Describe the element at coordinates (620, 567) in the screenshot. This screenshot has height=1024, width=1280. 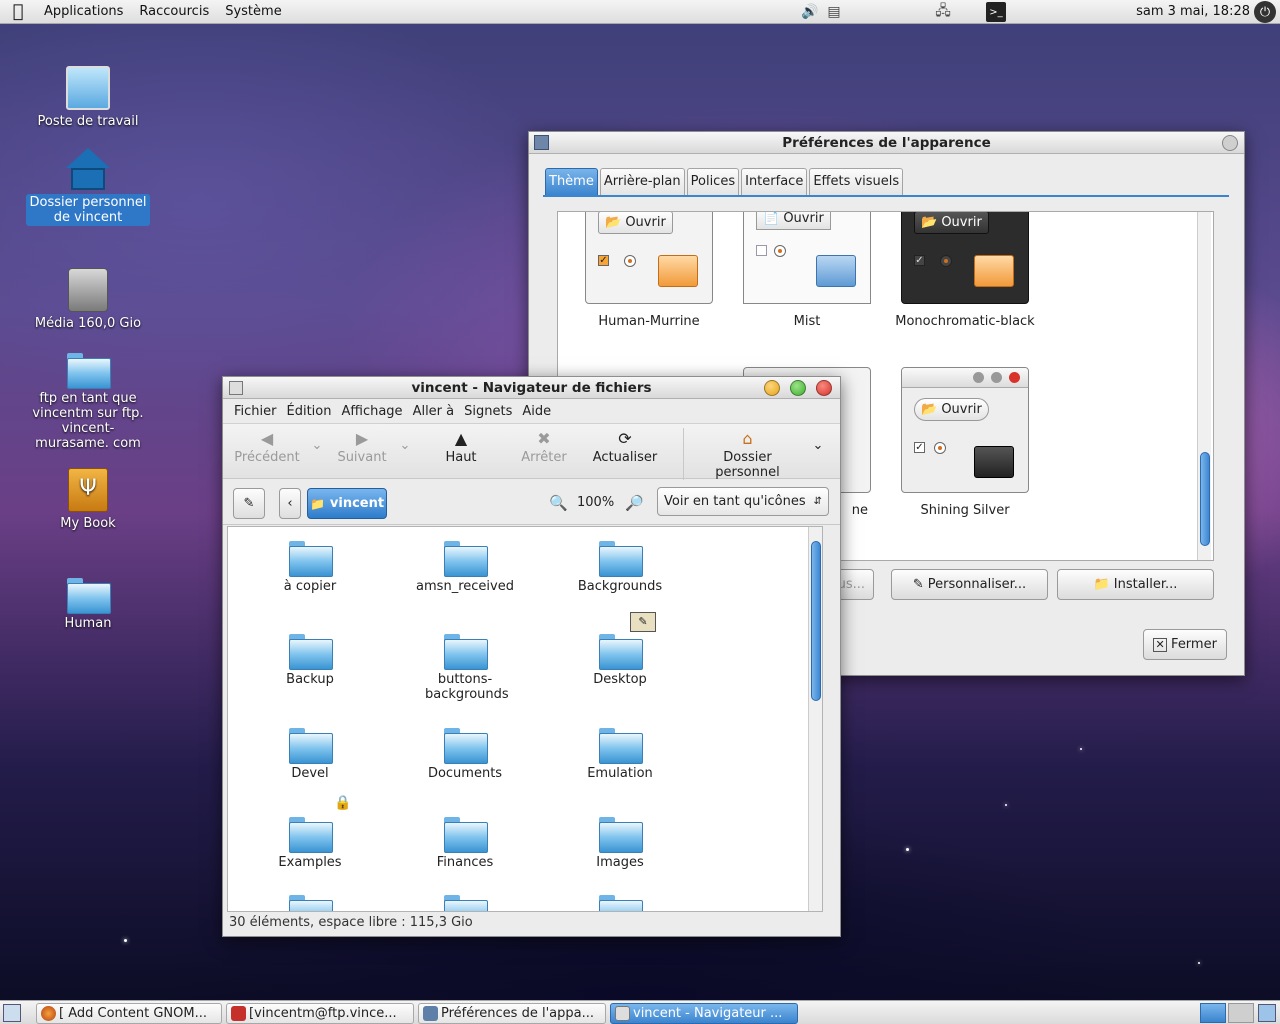
I see `file-item: Backgrounds` at that location.